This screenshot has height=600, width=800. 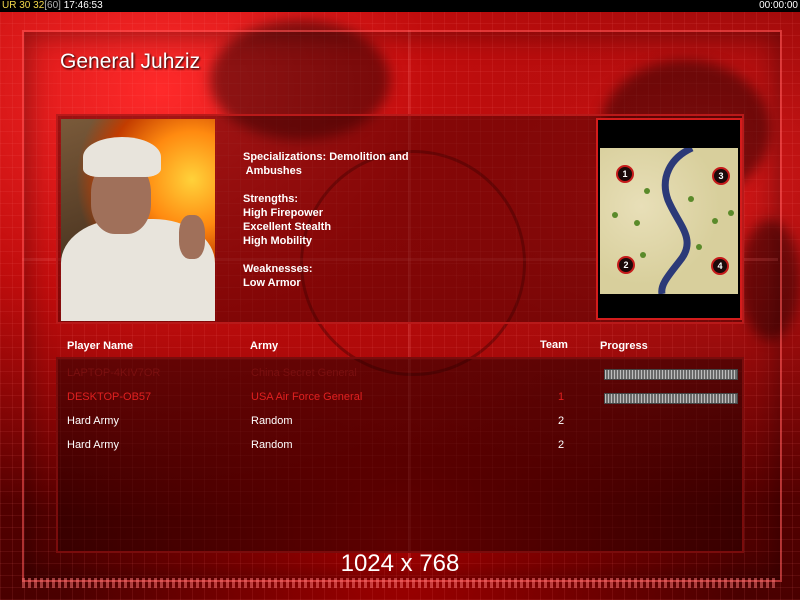 What do you see at coordinates (720, 266) in the screenshot?
I see `start-position-4: 4` at bounding box center [720, 266].